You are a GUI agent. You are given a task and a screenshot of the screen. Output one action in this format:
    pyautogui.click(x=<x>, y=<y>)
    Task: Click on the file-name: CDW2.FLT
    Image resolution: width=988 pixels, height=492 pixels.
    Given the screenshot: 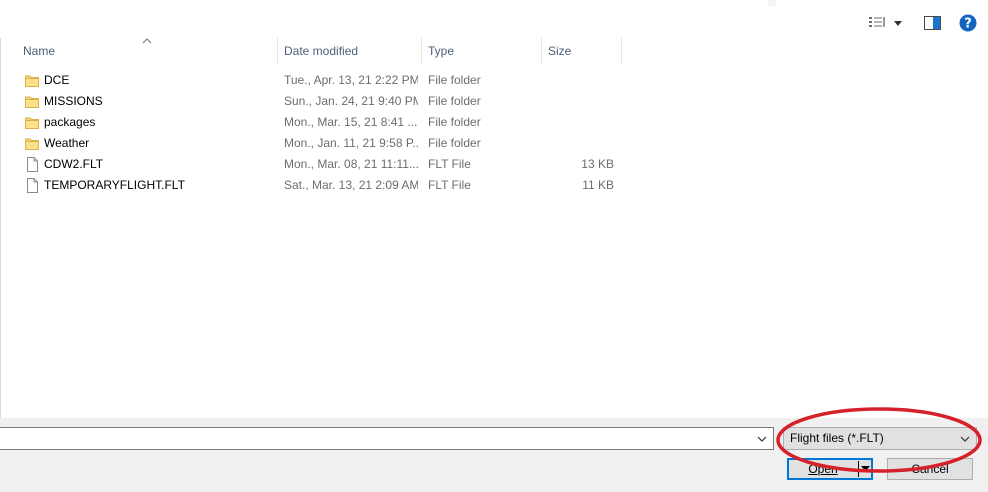 What is the action you would take?
    pyautogui.click(x=74, y=164)
    